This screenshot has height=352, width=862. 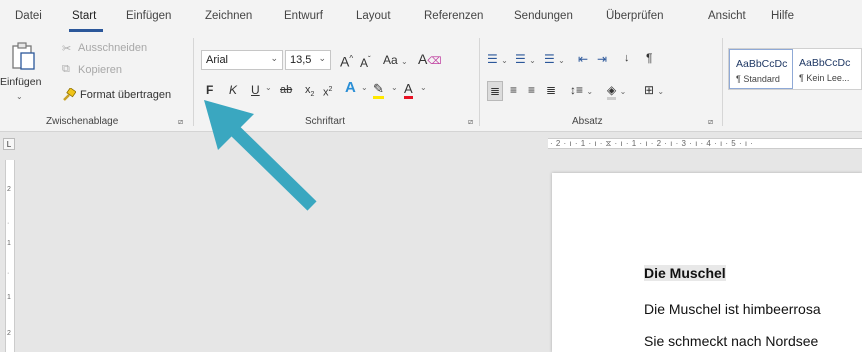 What do you see at coordinates (100, 70) in the screenshot?
I see `copy-label: Kopieren` at bounding box center [100, 70].